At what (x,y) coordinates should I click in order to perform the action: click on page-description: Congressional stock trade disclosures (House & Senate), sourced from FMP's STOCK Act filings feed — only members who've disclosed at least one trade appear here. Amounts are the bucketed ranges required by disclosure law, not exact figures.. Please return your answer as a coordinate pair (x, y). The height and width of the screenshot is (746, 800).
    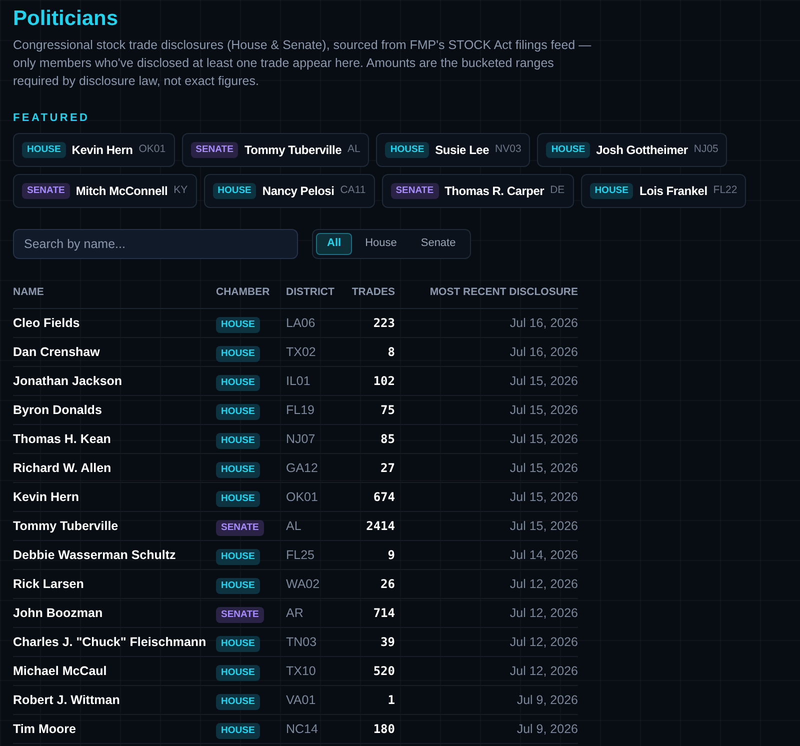
    Looking at the image, I should click on (302, 63).